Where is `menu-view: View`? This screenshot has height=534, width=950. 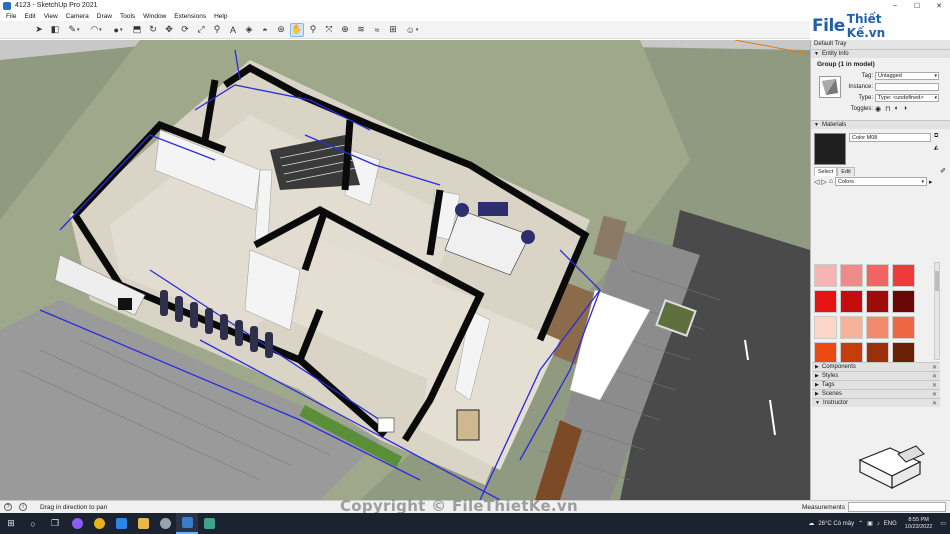
menu-view: View is located at coordinates (51, 16).